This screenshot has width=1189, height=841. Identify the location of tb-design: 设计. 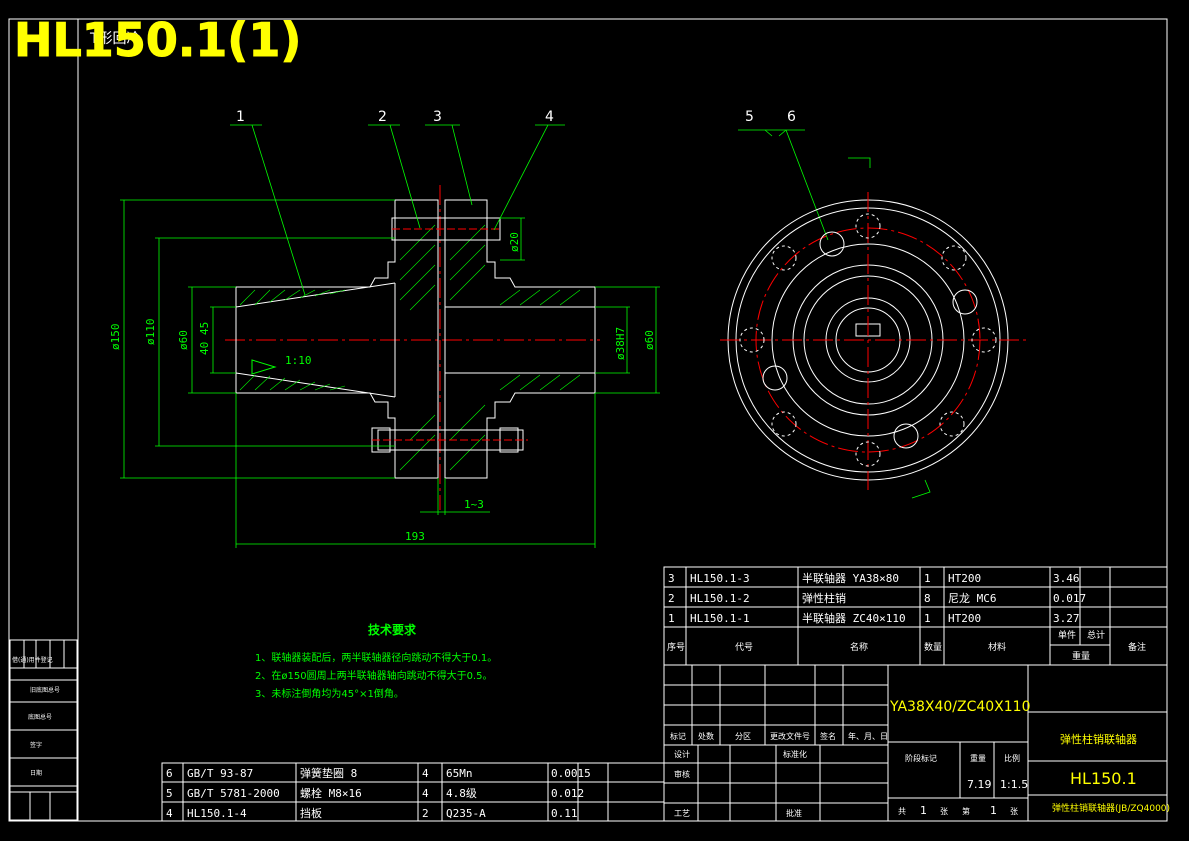
(682, 754).